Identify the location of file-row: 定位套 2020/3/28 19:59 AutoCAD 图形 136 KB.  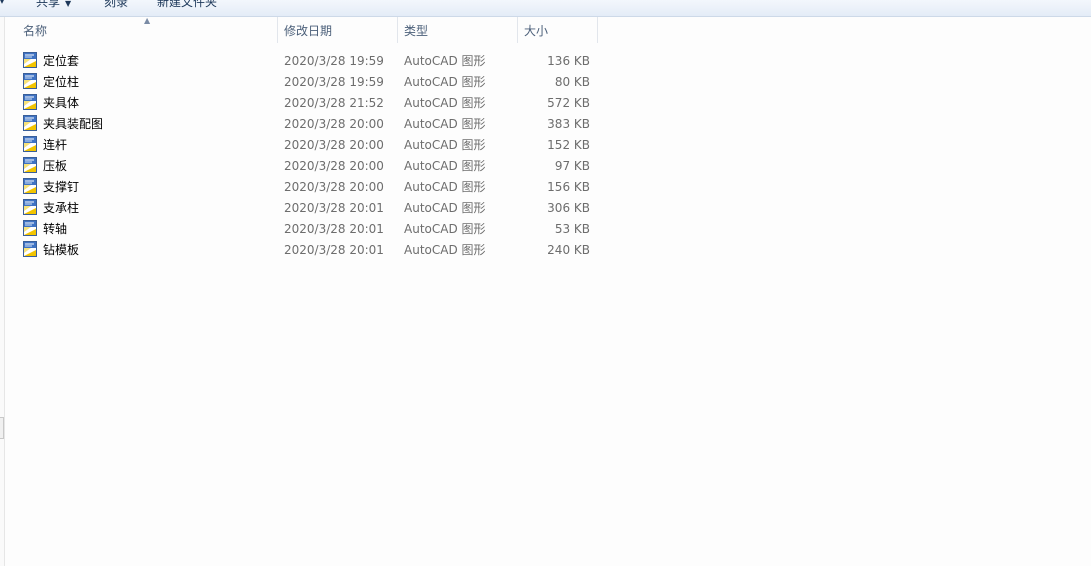
(310, 61).